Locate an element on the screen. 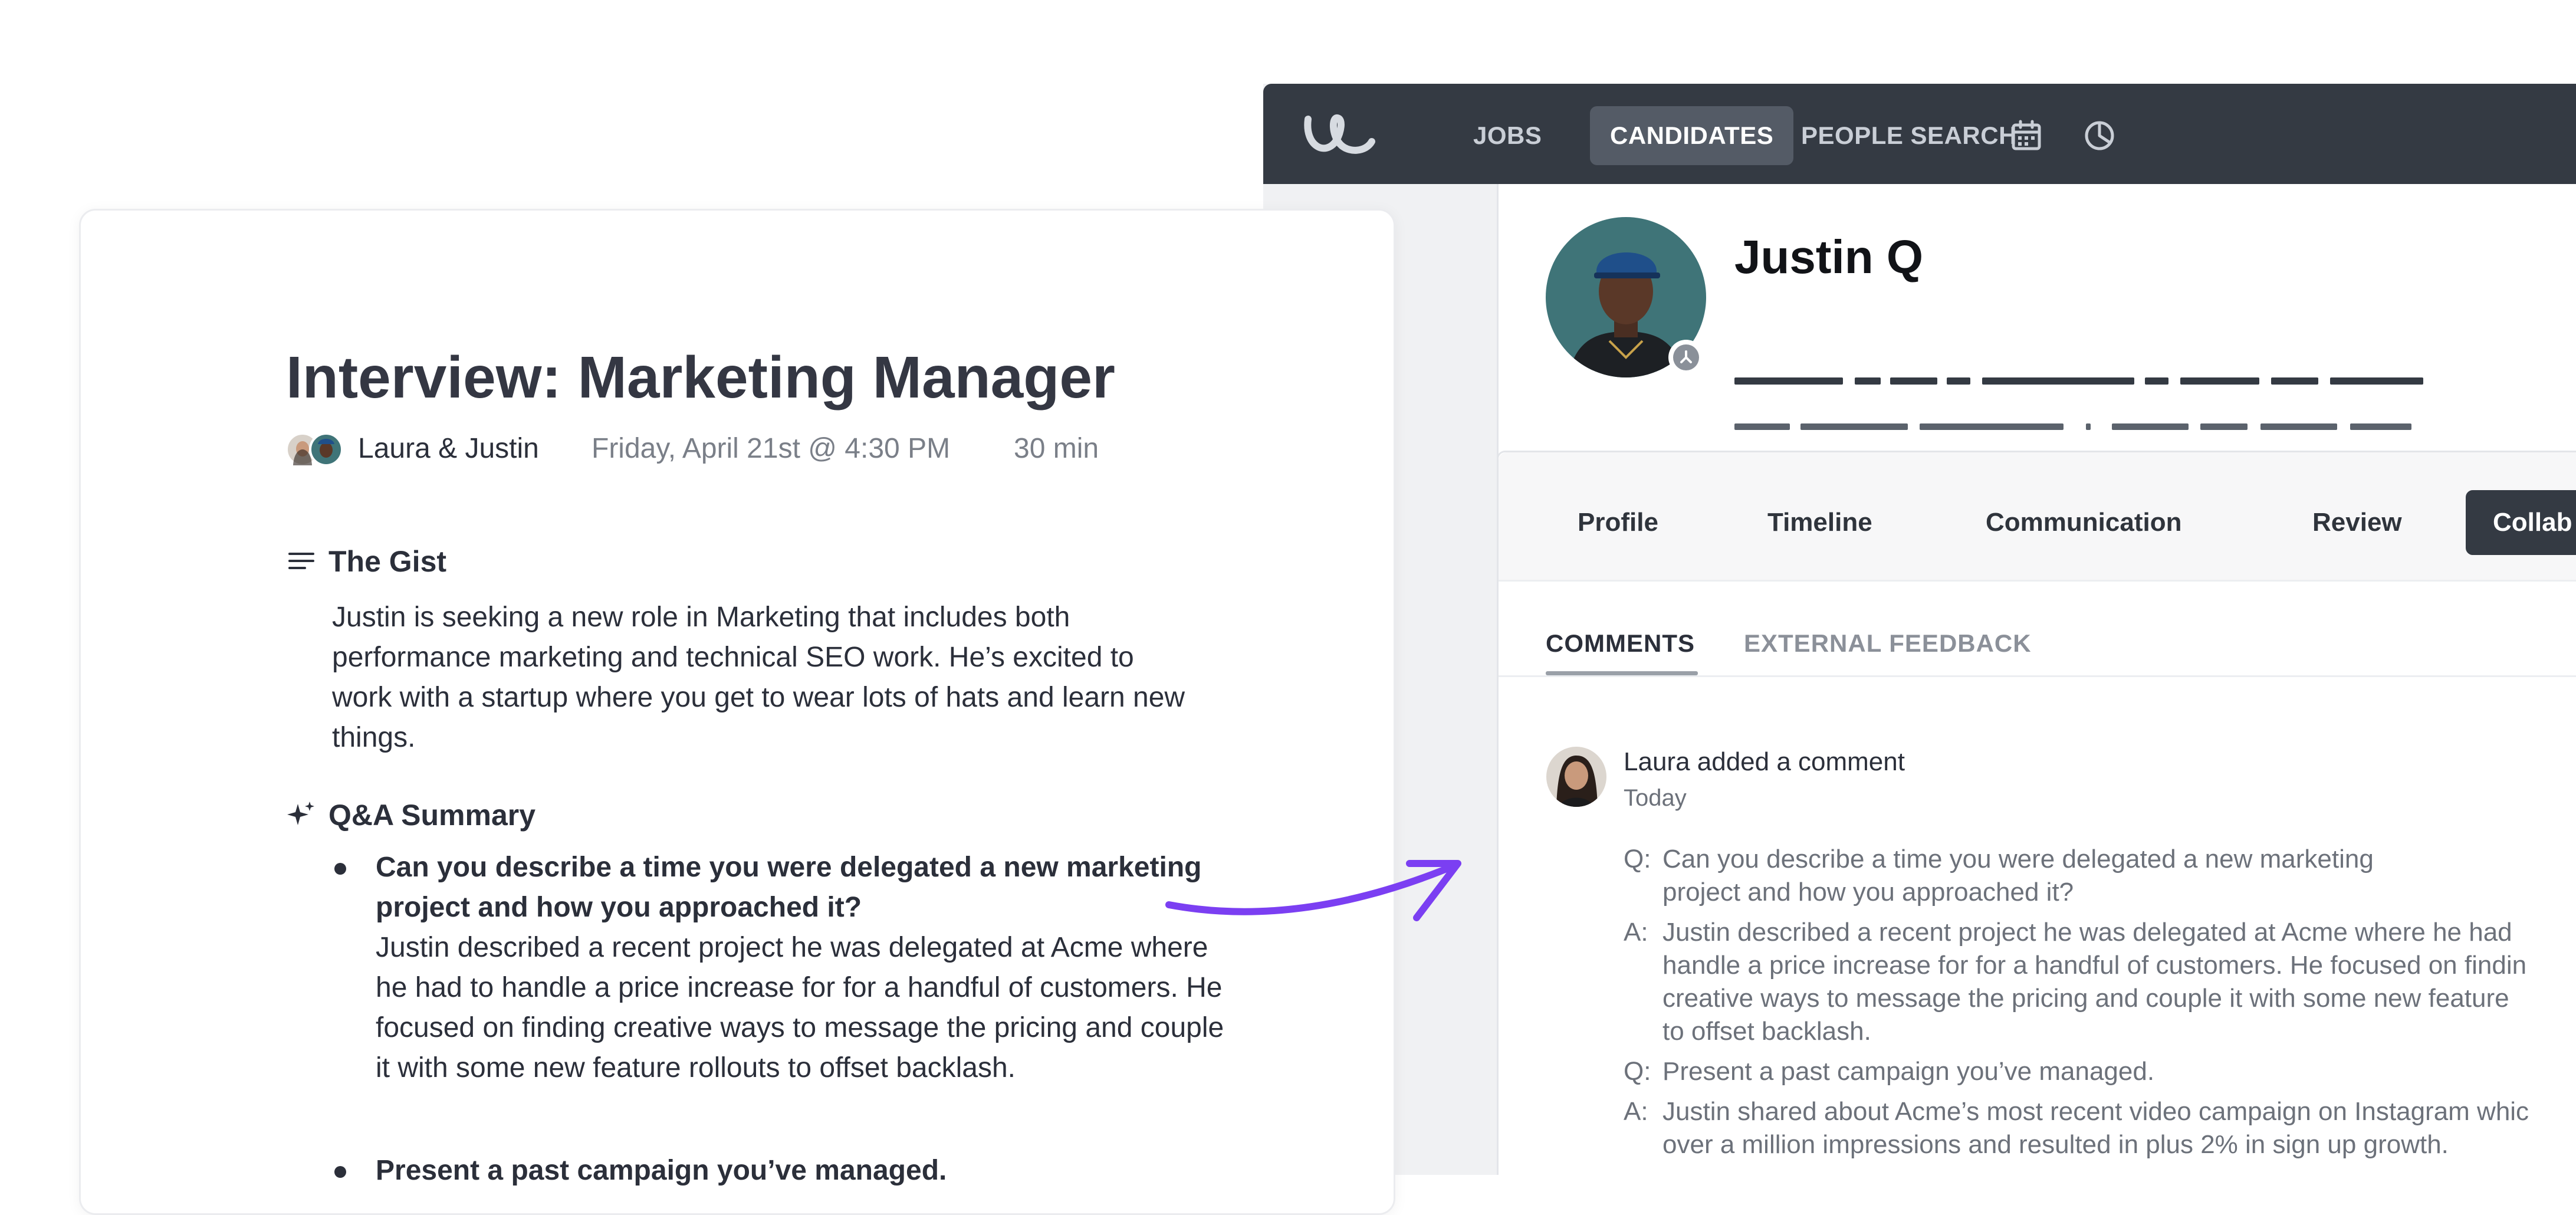  interview-date: Friday, April 21st @ 4:30 PM is located at coordinates (771, 448).